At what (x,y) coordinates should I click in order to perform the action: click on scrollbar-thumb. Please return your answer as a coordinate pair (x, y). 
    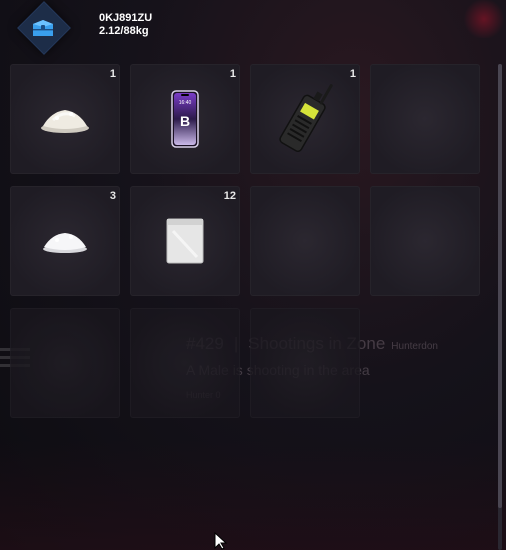
    Looking at the image, I should click on (500, 286).